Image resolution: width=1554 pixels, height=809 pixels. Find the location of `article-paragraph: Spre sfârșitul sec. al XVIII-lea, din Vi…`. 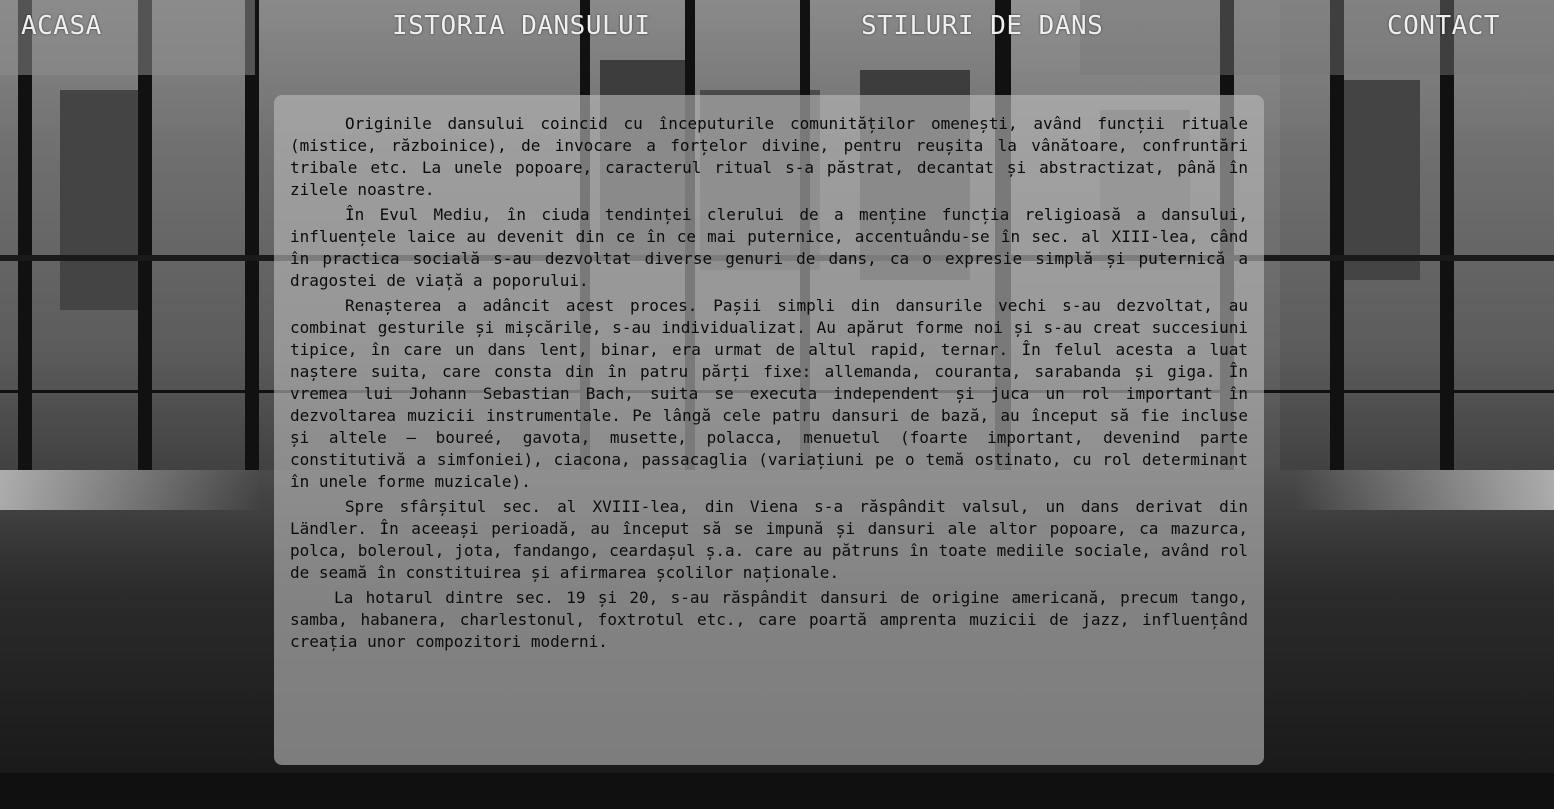

article-paragraph: Spre sfârșitul sec. al XVIII-lea, din Vi… is located at coordinates (769, 539).